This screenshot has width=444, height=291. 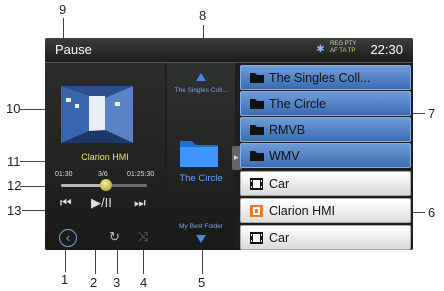 What do you see at coordinates (94, 282) in the screenshot?
I see `callout-2: 2` at bounding box center [94, 282].